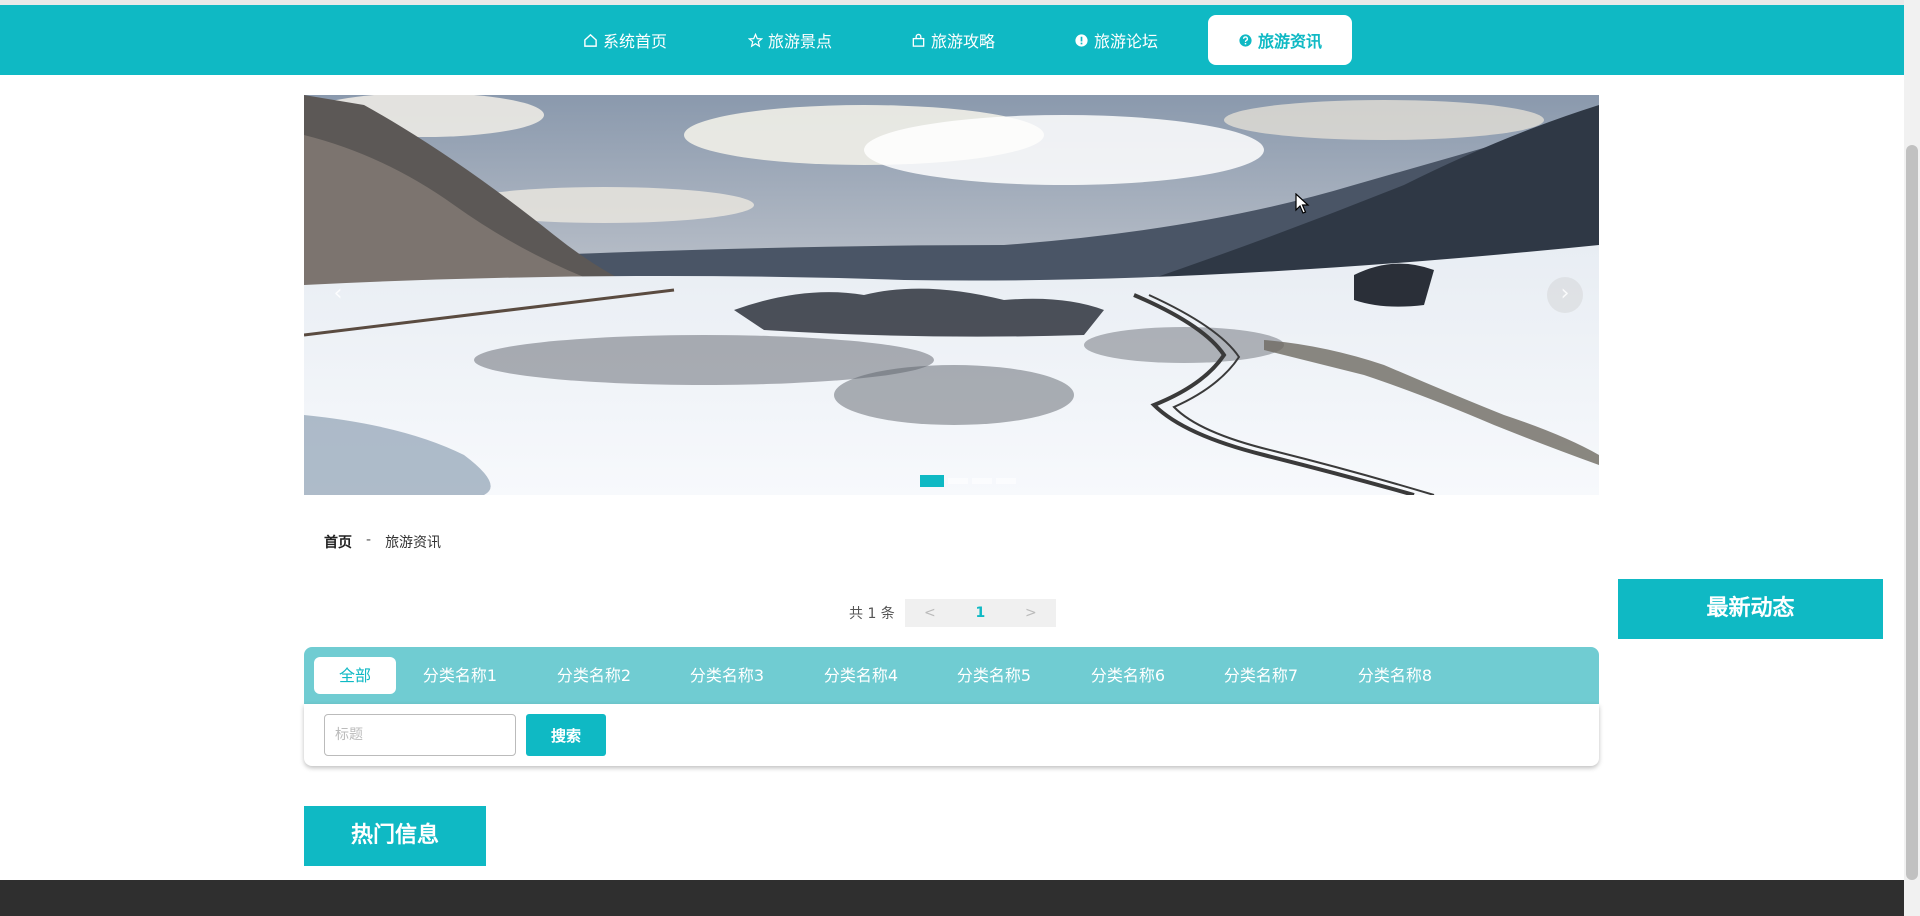 This screenshot has height=916, width=1920. Describe the element at coordinates (566, 735) in the screenshot. I see `search-button: 搜索` at that location.